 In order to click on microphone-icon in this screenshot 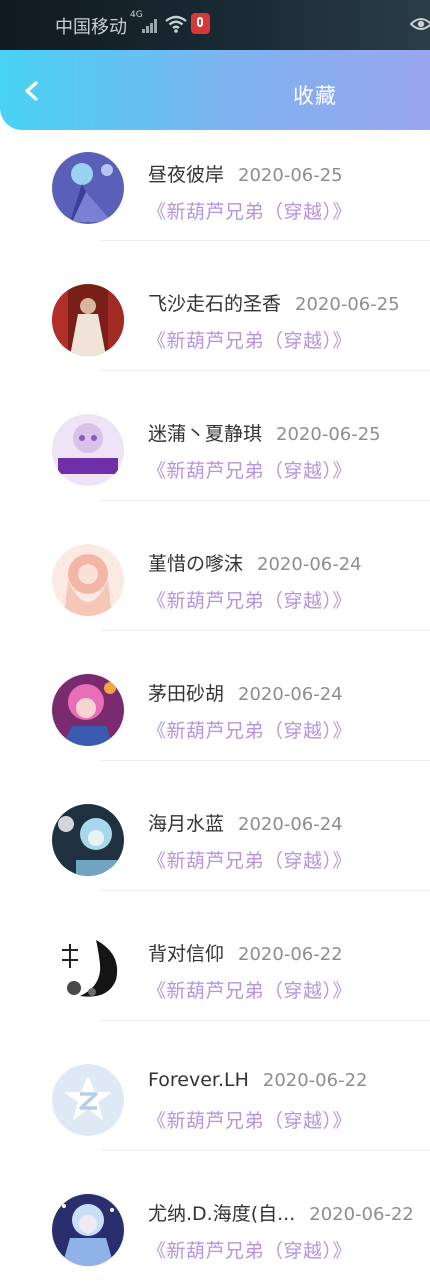, I will do `click(200, 23)`.